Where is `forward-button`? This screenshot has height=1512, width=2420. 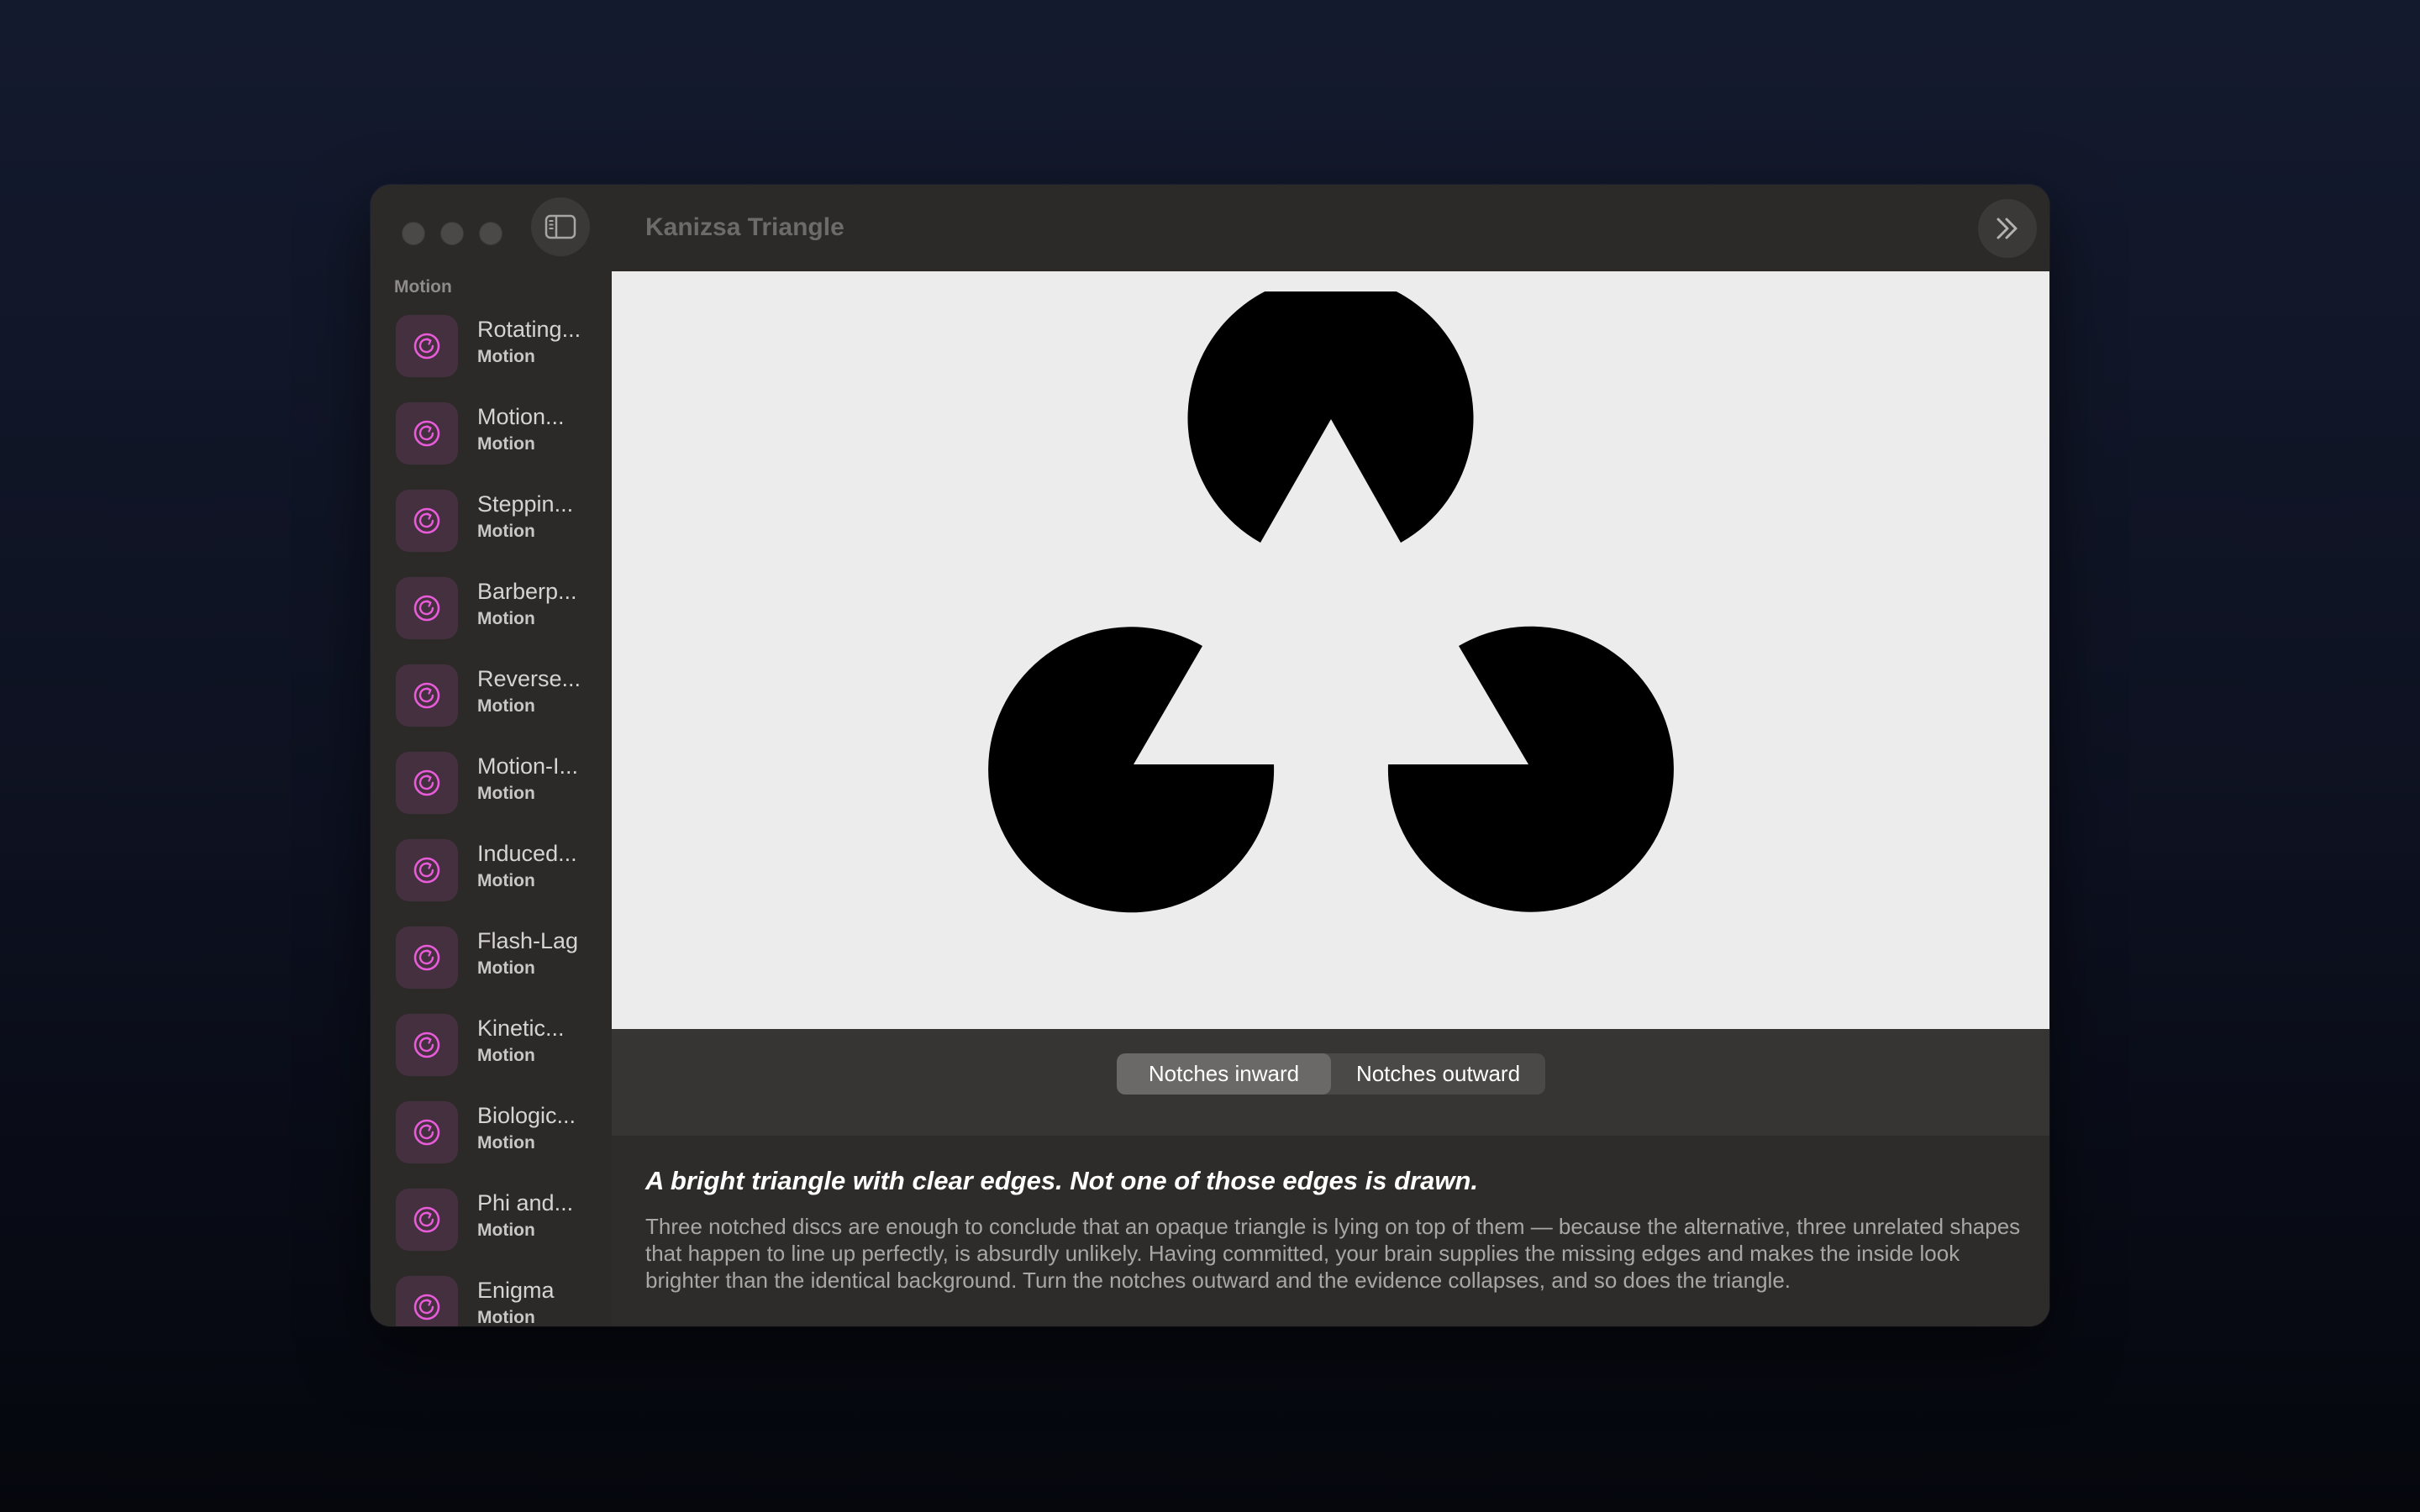
forward-button is located at coordinates (2007, 228).